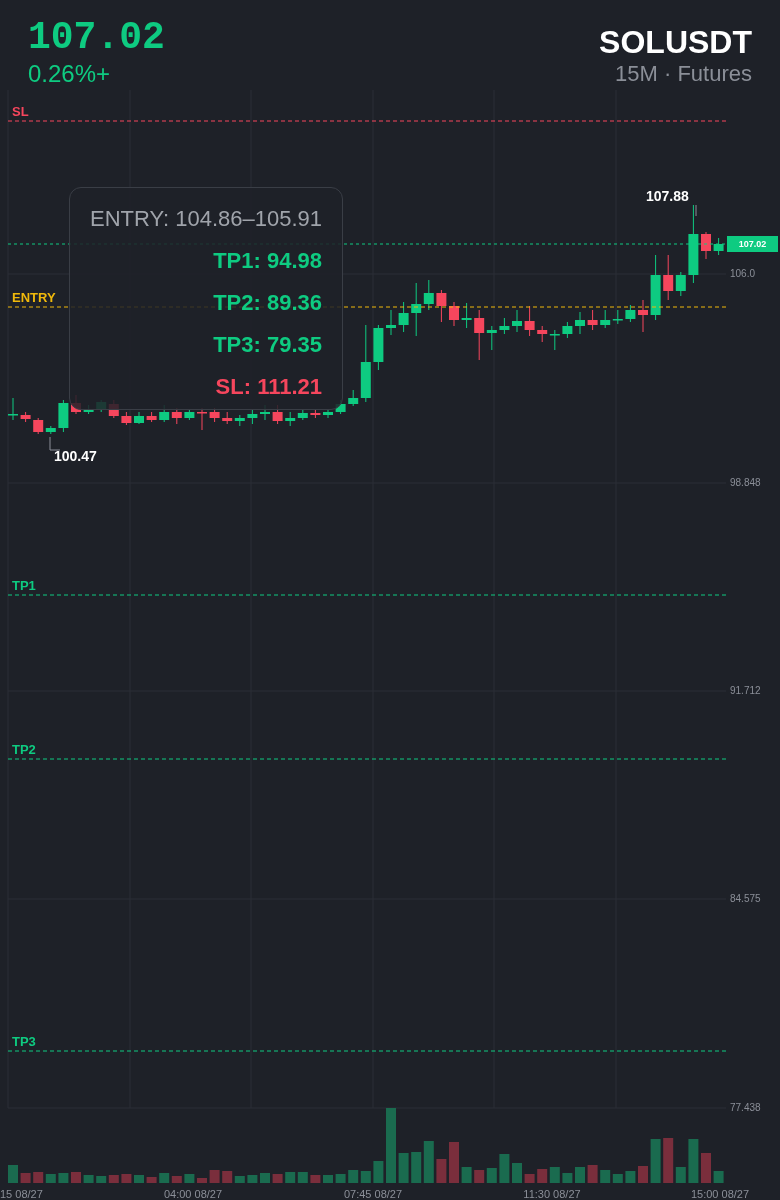 Image resolution: width=780 pixels, height=1200 pixels. What do you see at coordinates (552, 1194) in the screenshot?
I see `time-axis-label: 11:30 08/27` at bounding box center [552, 1194].